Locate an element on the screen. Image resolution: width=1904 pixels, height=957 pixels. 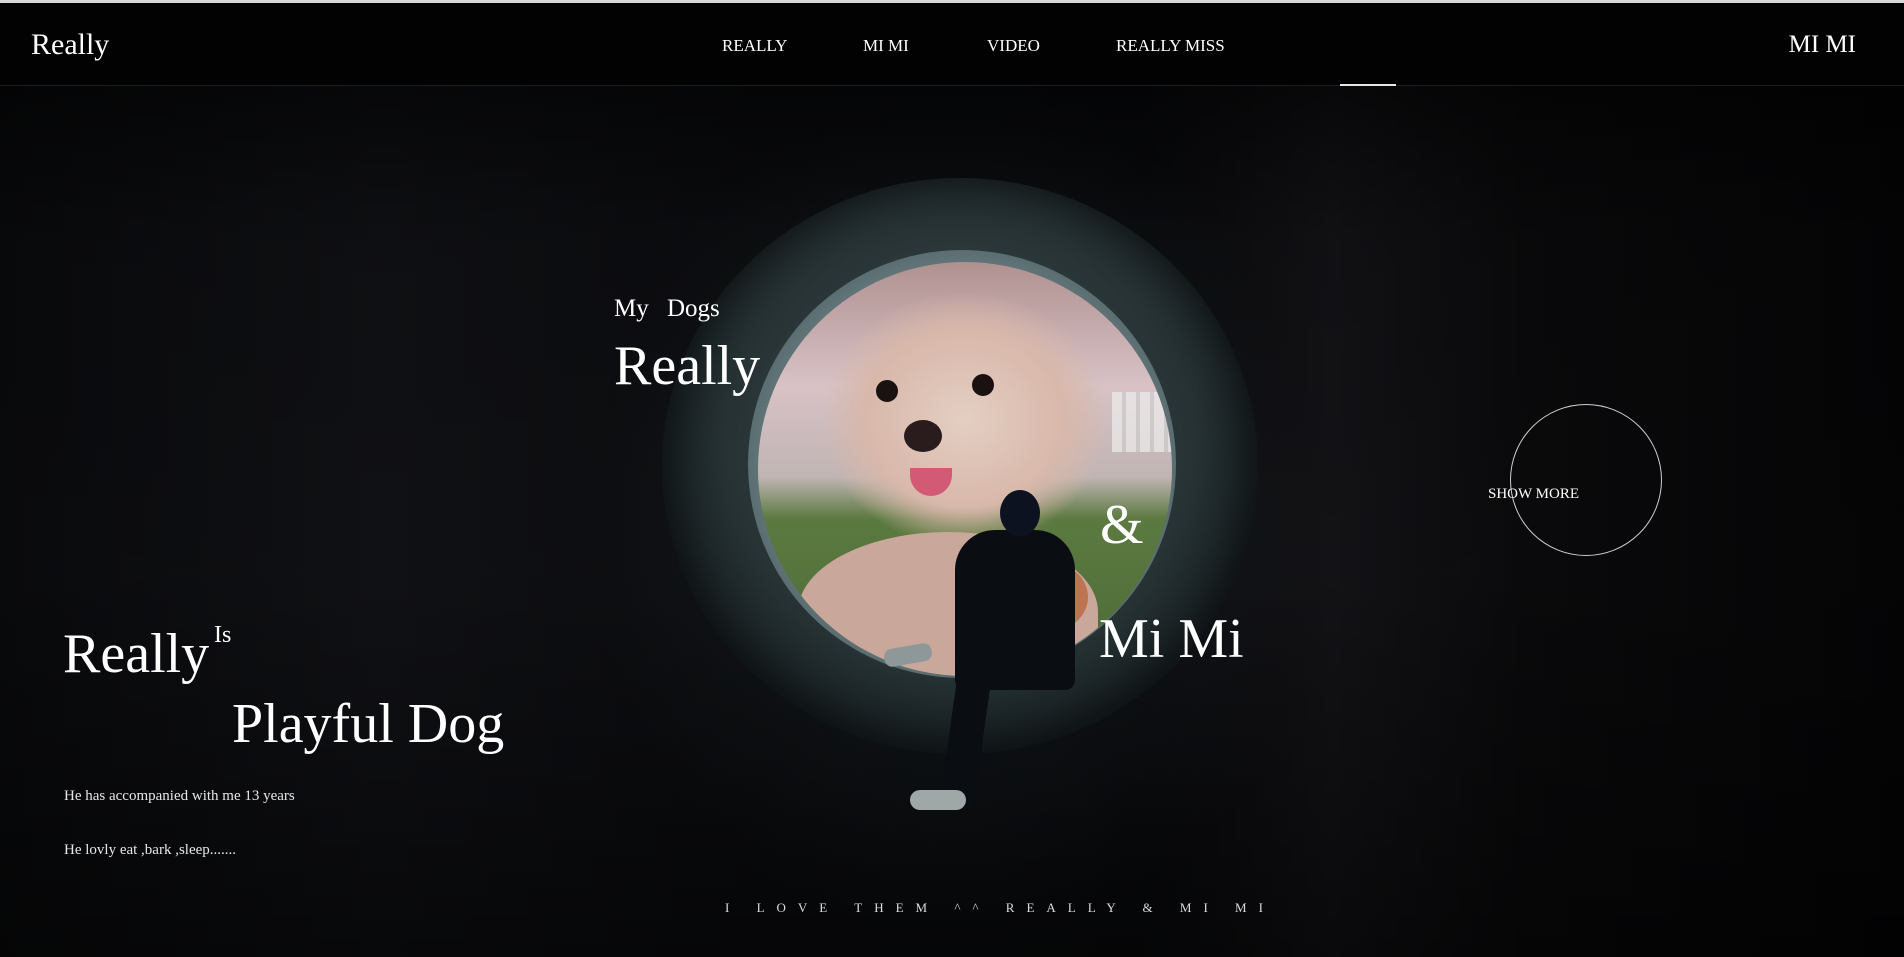
person-silhouette-head is located at coordinates (1020, 513).